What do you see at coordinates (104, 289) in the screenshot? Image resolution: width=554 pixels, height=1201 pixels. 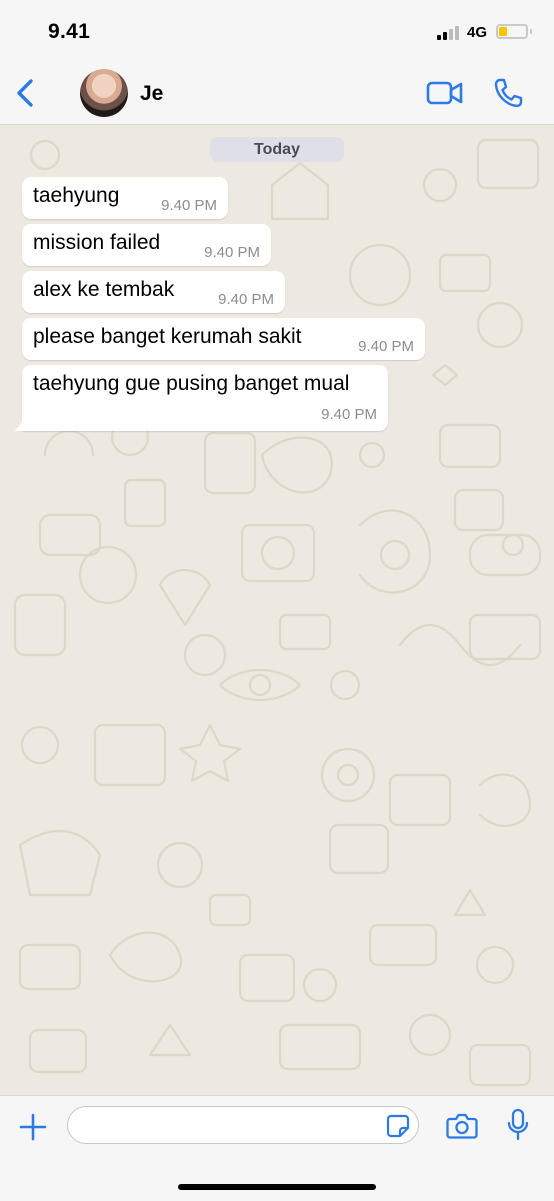 I see `message-text: alex ke tembak` at bounding box center [104, 289].